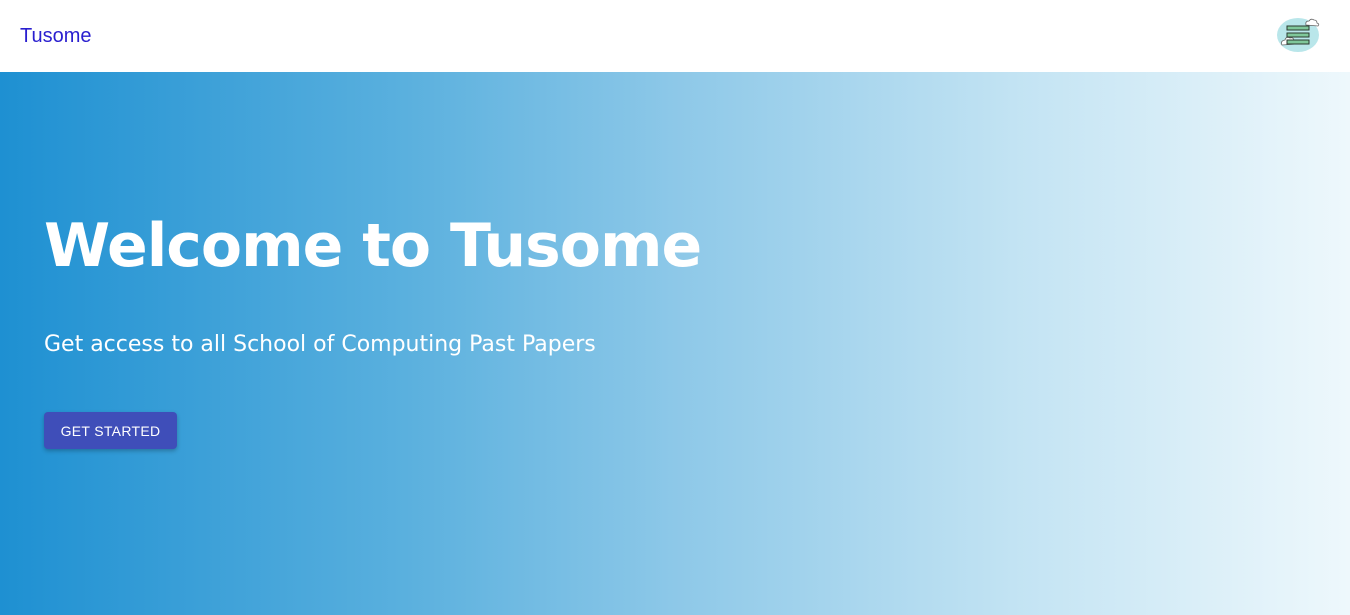 This screenshot has height=615, width=1350. Describe the element at coordinates (56, 36) in the screenshot. I see `brand-link: Tusome` at that location.